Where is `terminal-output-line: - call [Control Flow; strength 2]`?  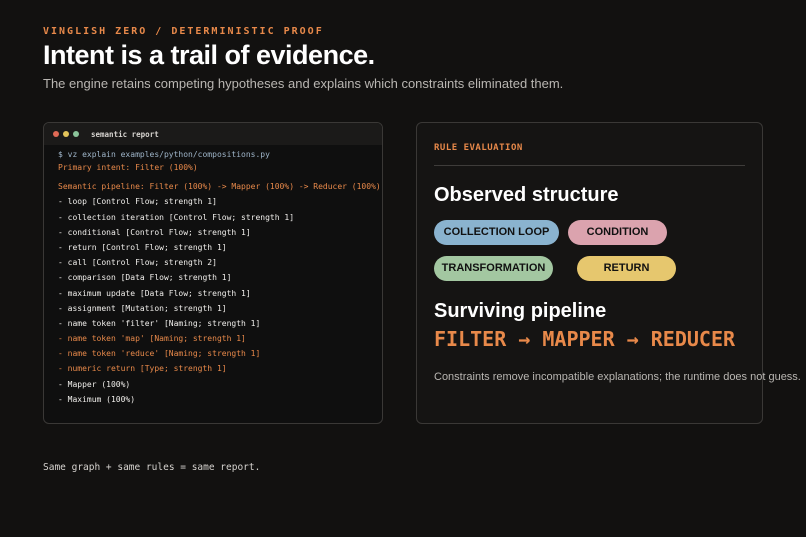 terminal-output-line: - call [Control Flow; strength 2] is located at coordinates (137, 263).